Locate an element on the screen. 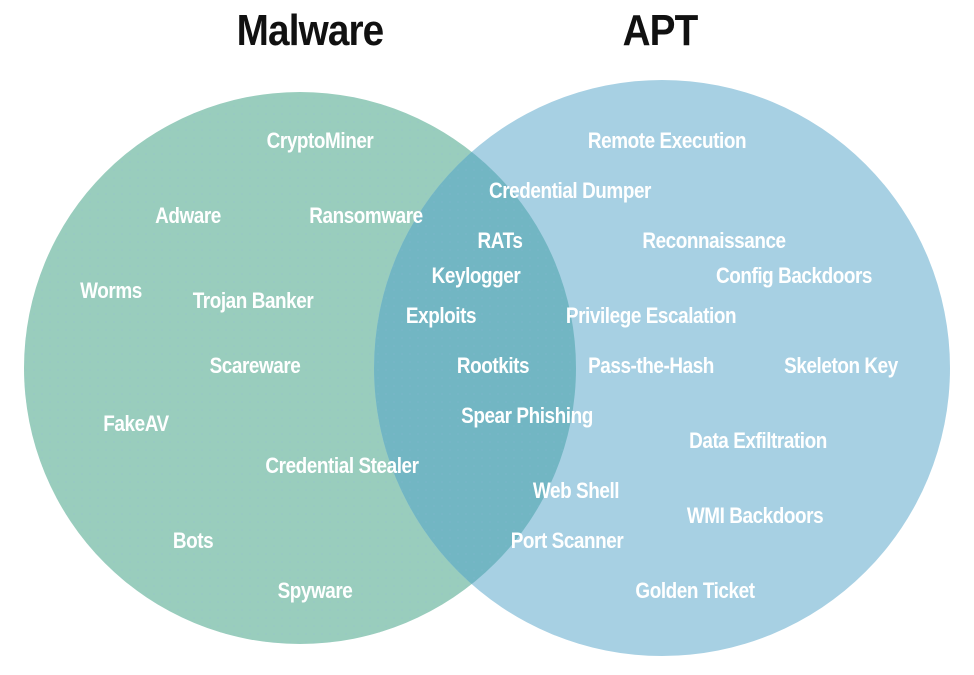 This screenshot has width=974, height=675. malware-item: Credential Stealer is located at coordinates (342, 465).